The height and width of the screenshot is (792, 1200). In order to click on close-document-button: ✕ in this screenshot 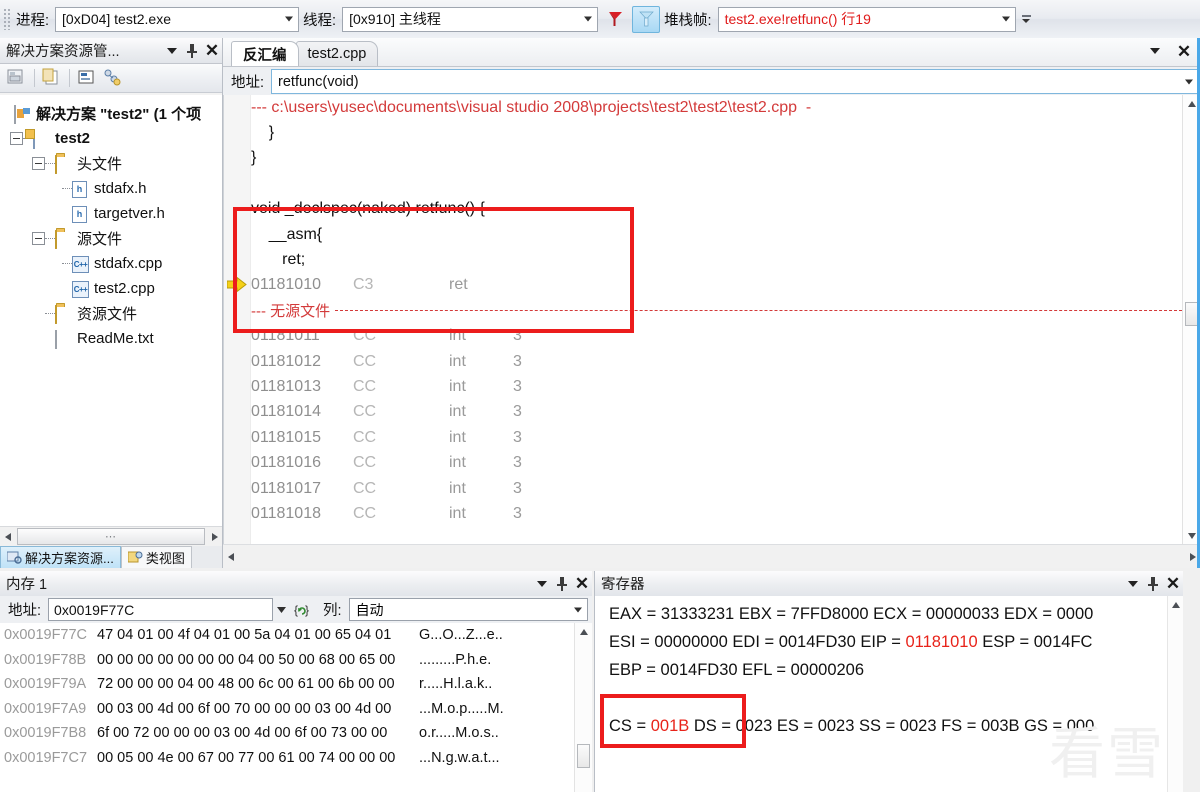, I will do `click(1184, 51)`.